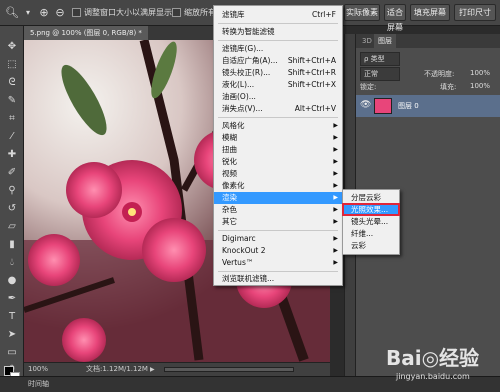 This screenshot has width=500, height=392. I want to click on dodge-tool-icon: ●, so click(12, 281).